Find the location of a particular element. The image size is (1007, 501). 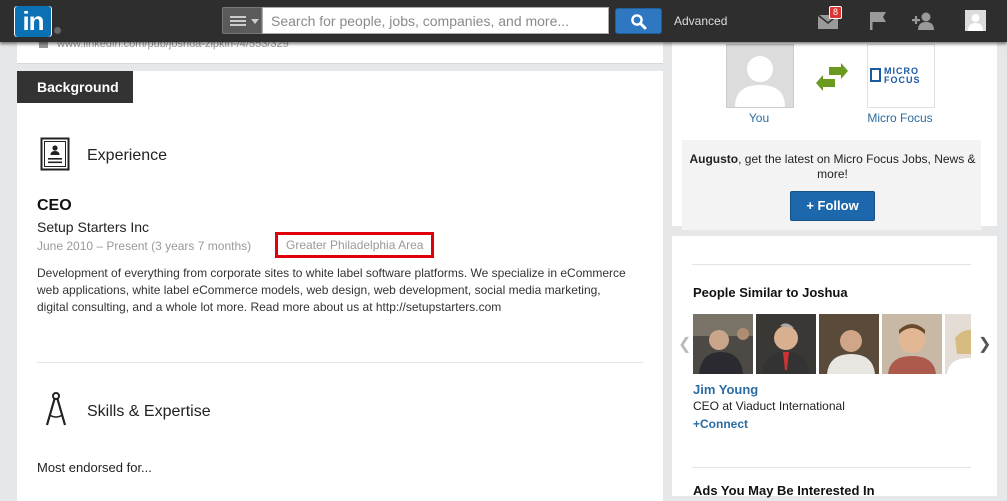

search-type-dropdown is located at coordinates (242, 20).